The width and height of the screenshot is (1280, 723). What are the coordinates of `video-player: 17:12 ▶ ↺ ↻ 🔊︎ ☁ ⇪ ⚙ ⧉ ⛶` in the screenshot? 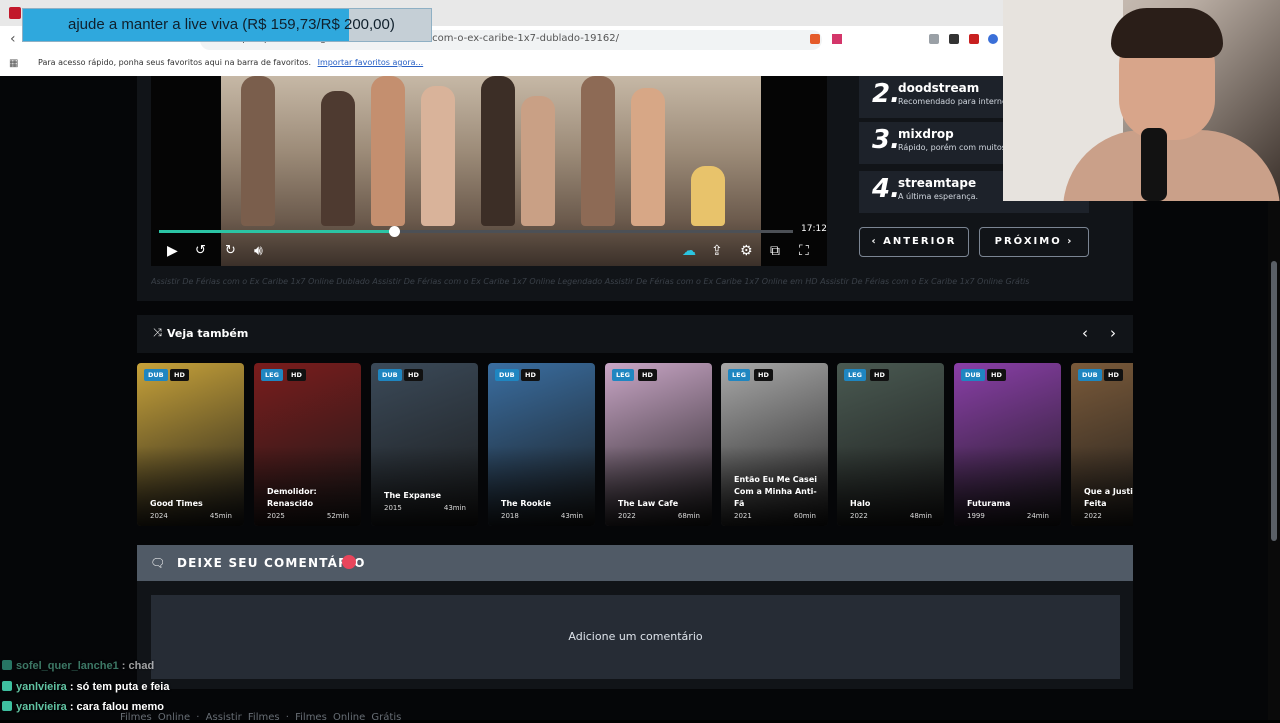 It's located at (489, 171).